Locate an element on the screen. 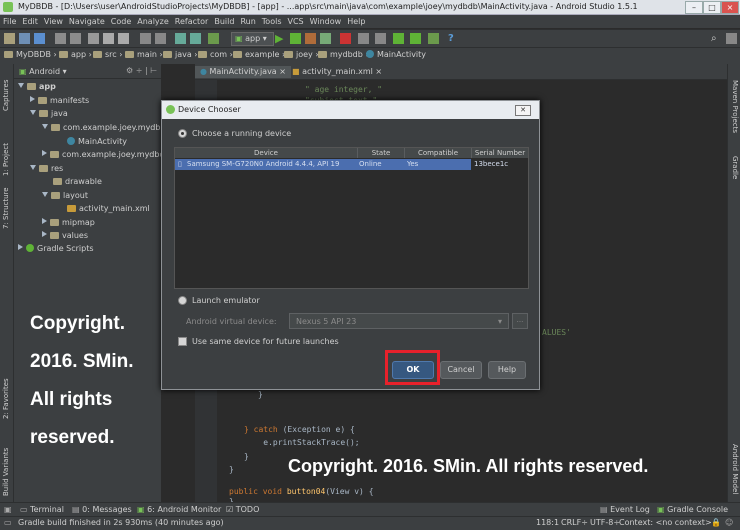 This screenshot has width=740, height=530. tree-item-java: java is located at coordinates (49, 113).